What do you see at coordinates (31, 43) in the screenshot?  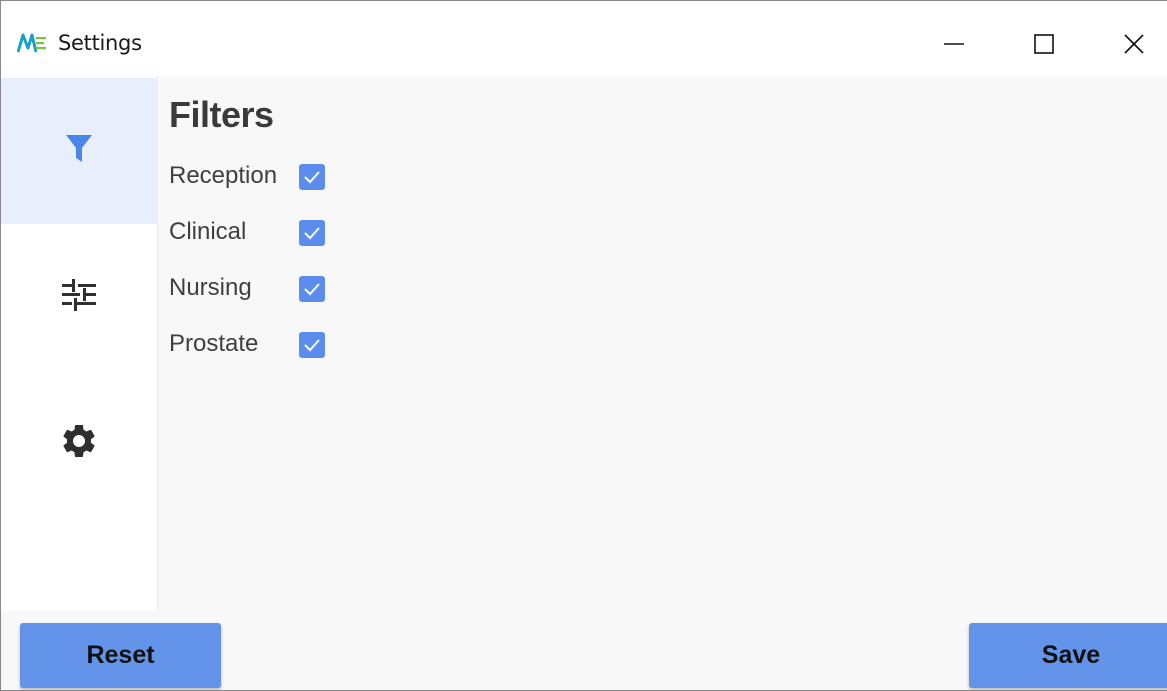 I see `app-logo-icon` at bounding box center [31, 43].